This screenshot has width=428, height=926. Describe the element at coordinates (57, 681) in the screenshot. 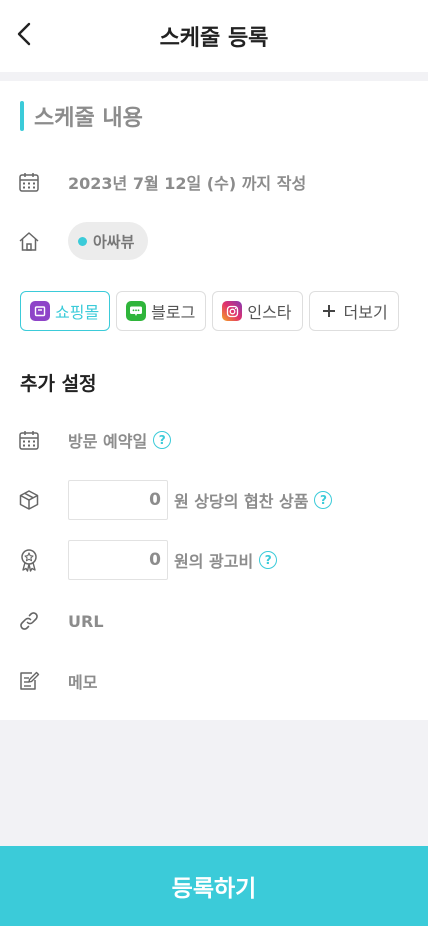

I see `memo-row: 메모` at that location.